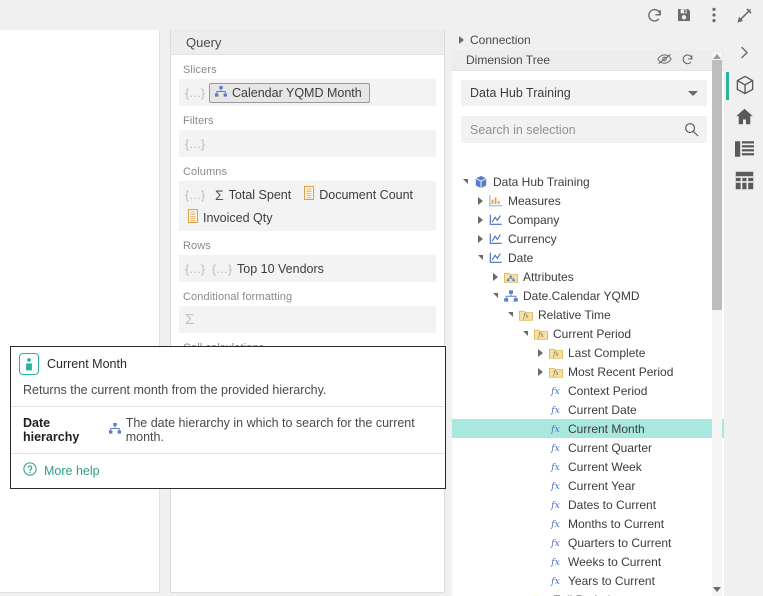 This screenshot has width=763, height=596. What do you see at coordinates (289, 92) in the screenshot?
I see `slicer-chip-calendar-yqmd-month: Calendar YQMD Month` at bounding box center [289, 92].